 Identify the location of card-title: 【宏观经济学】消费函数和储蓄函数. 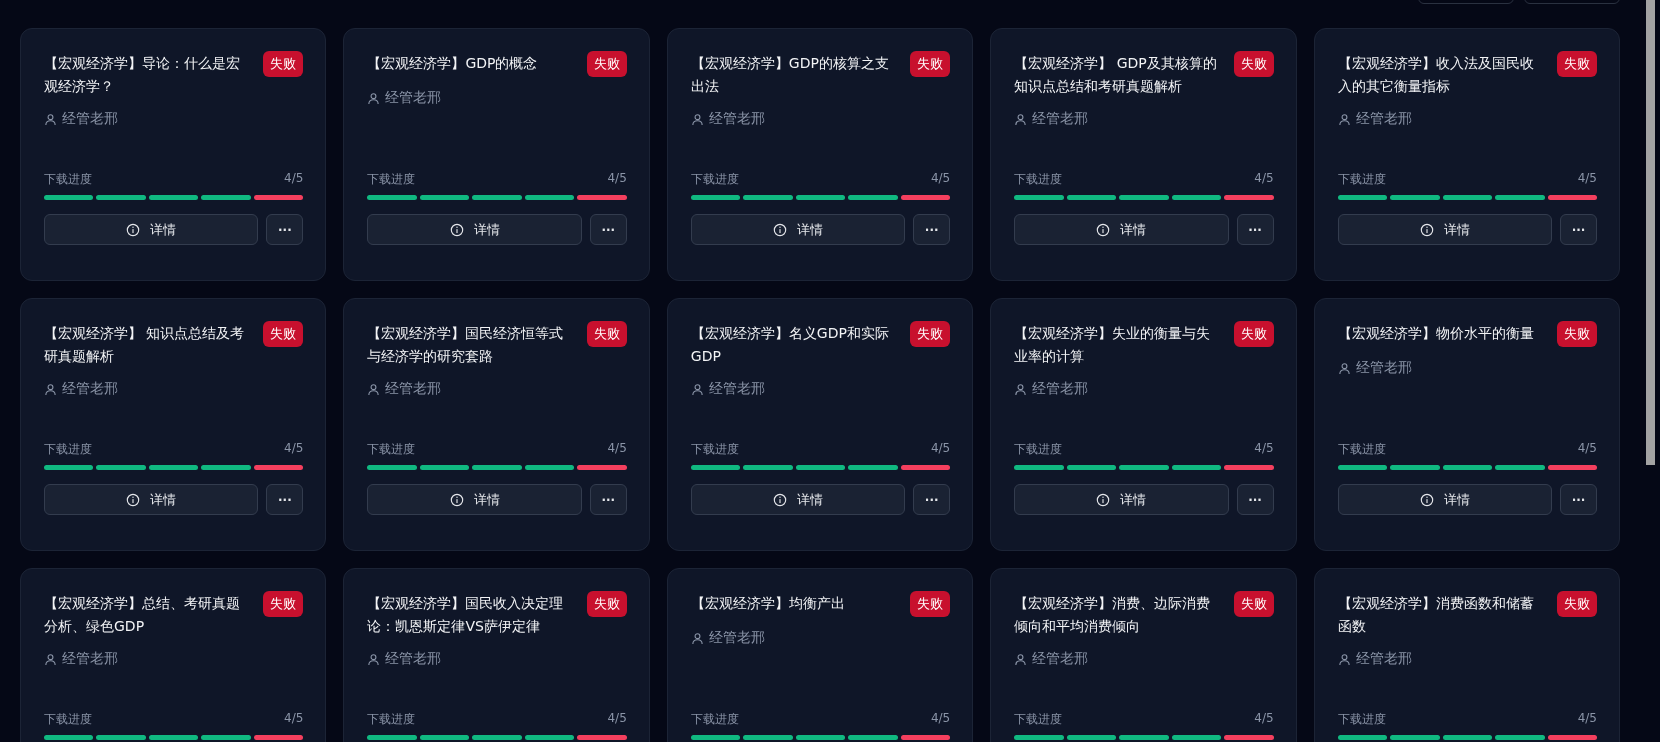
(1436, 615).